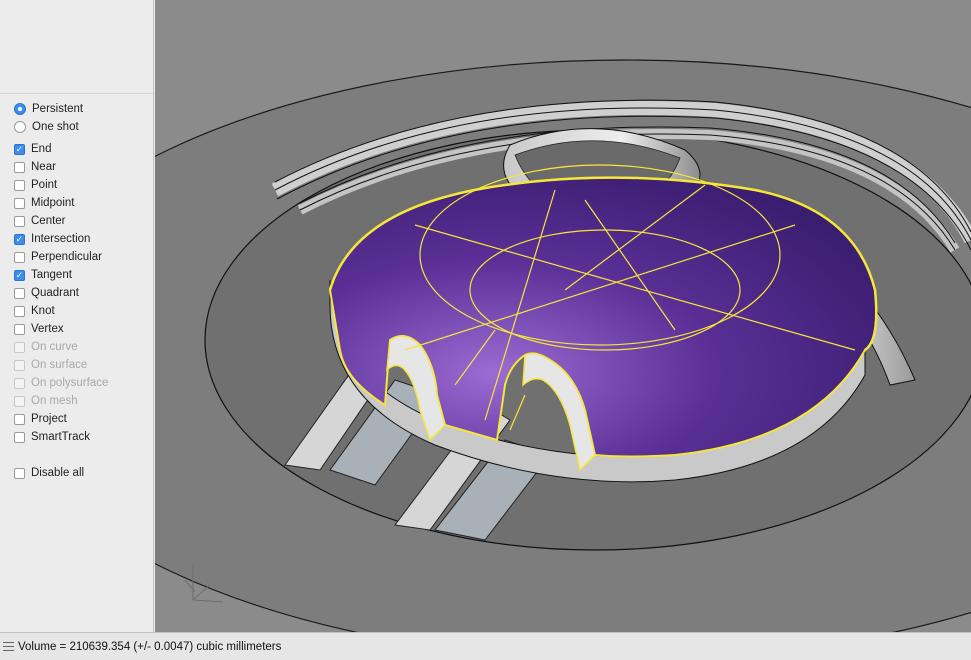  I want to click on osnap-label: Point, so click(44, 185).